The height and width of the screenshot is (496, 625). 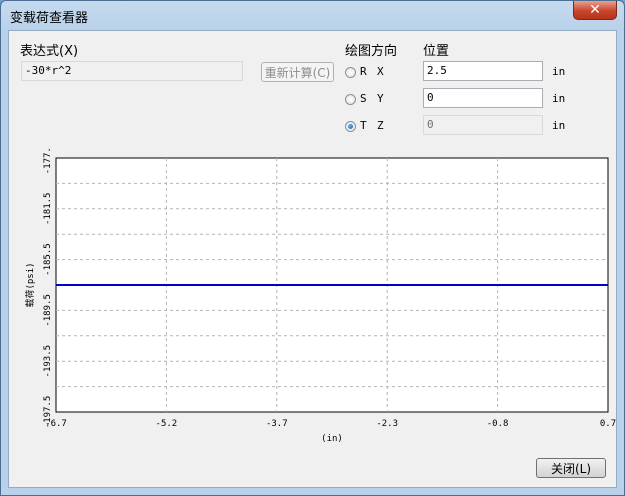 What do you see at coordinates (363, 125) in the screenshot?
I see `radio-label-t: T` at bounding box center [363, 125].